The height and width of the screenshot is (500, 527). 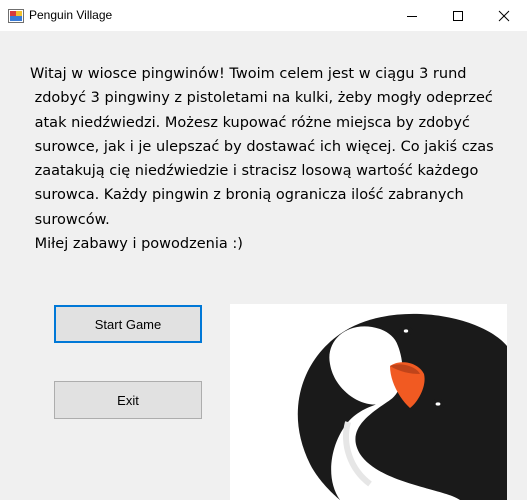 I want to click on maximize-button, so click(x=458, y=15).